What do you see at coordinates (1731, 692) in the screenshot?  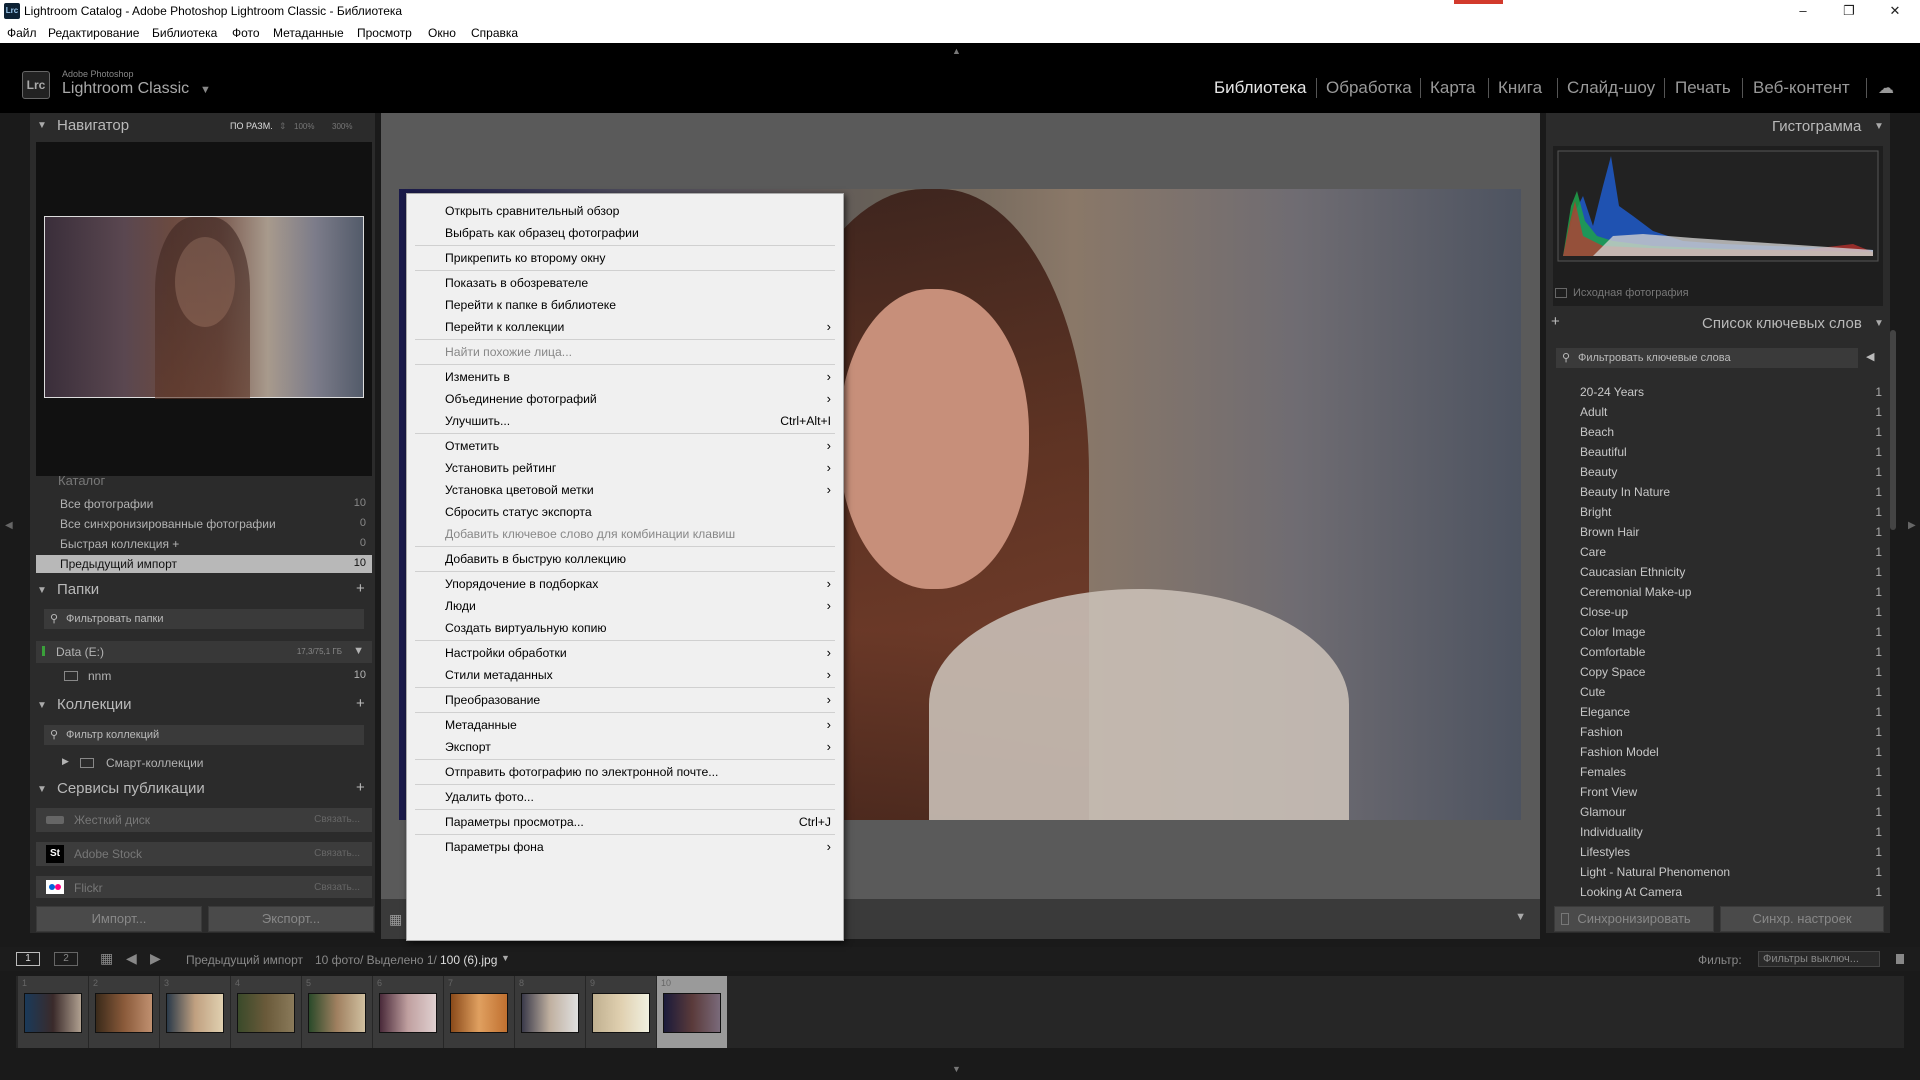 I see `keyword-item: Cute 1` at bounding box center [1731, 692].